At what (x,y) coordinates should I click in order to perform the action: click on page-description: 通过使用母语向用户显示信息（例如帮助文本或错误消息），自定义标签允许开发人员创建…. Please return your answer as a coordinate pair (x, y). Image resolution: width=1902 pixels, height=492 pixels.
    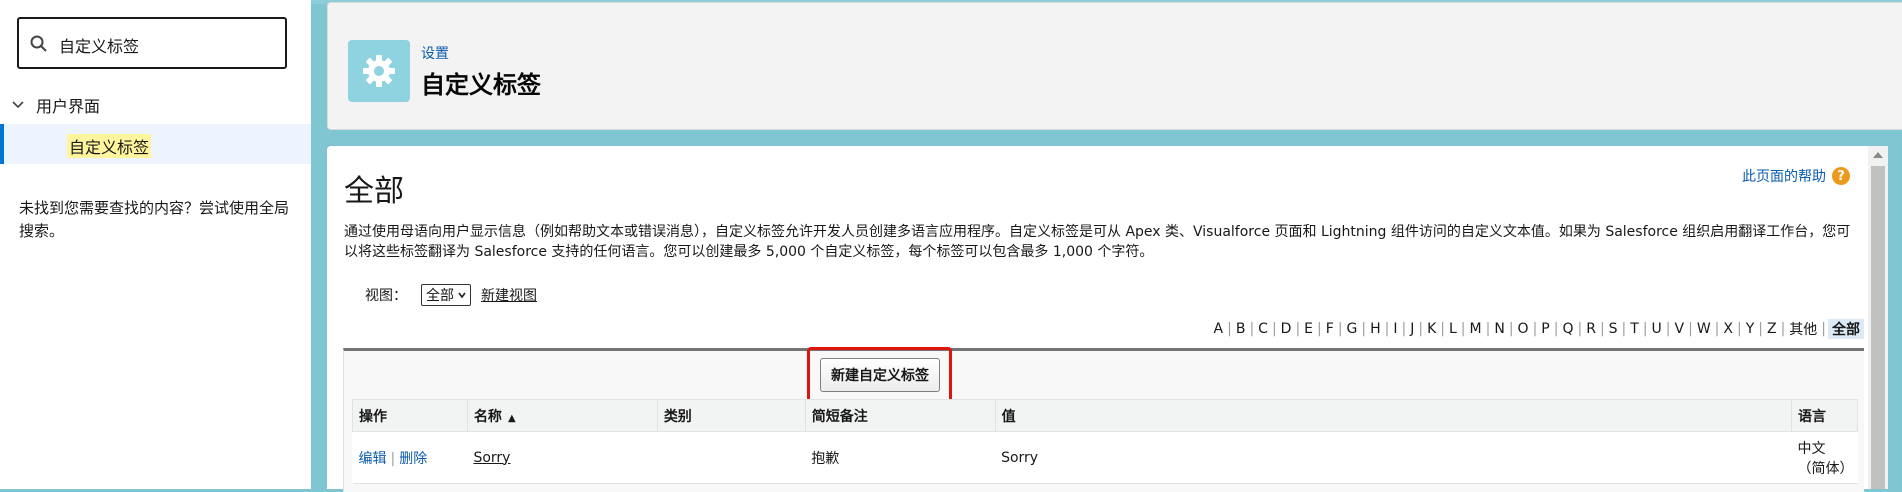
    Looking at the image, I should click on (1097, 242).